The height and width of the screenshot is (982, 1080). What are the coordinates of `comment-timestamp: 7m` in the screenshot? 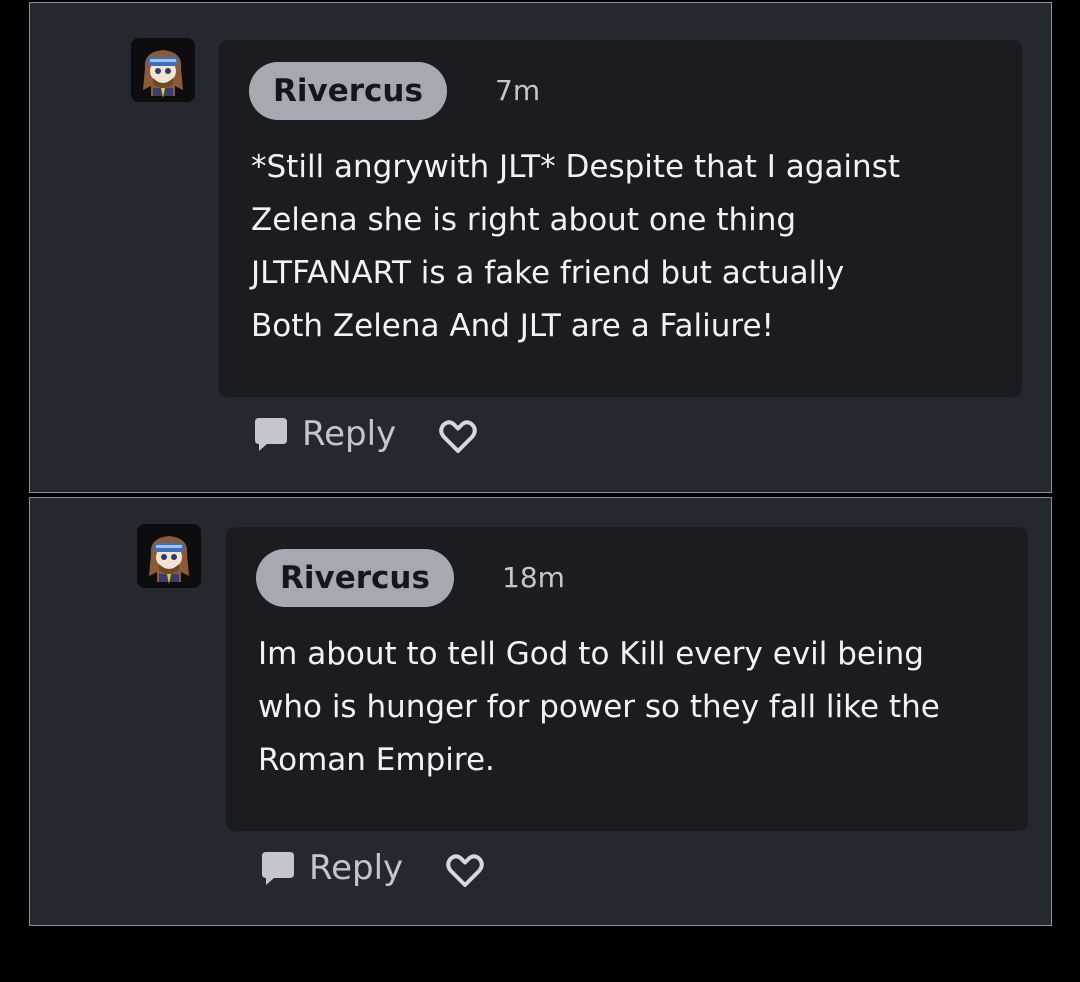 It's located at (518, 90).